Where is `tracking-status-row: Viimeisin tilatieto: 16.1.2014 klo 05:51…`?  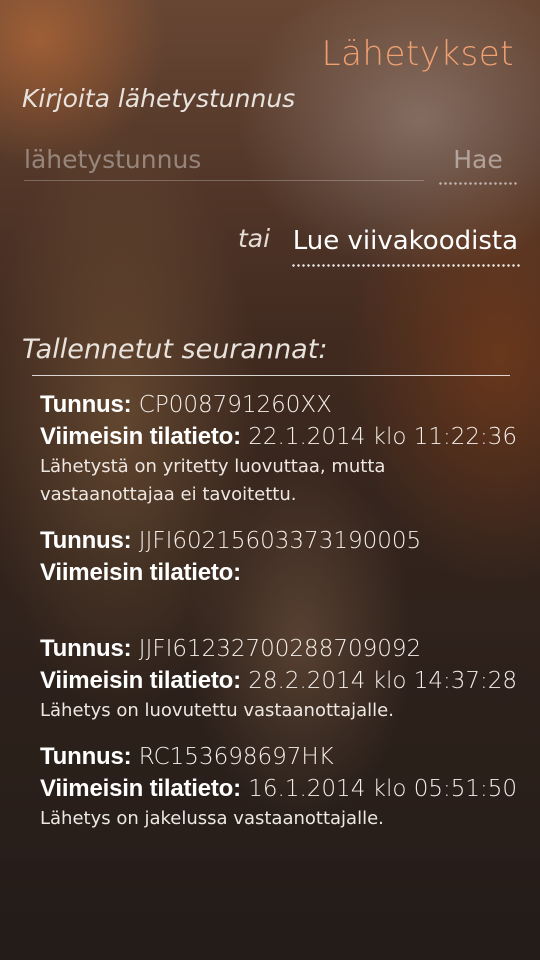 tracking-status-row: Viimeisin tilatieto: 16.1.2014 klo 05:51… is located at coordinates (280, 789).